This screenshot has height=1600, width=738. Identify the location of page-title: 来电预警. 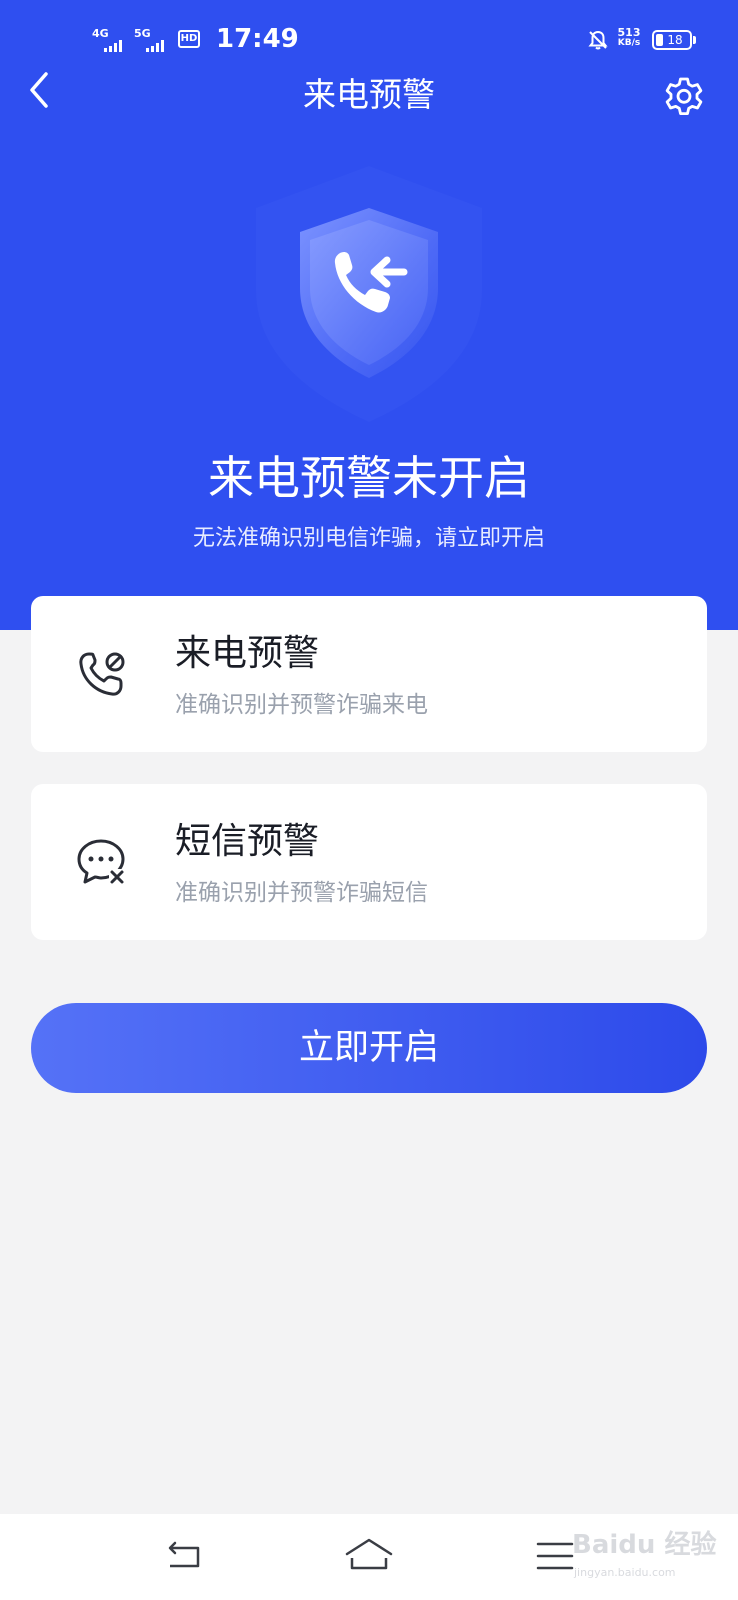
(369, 94).